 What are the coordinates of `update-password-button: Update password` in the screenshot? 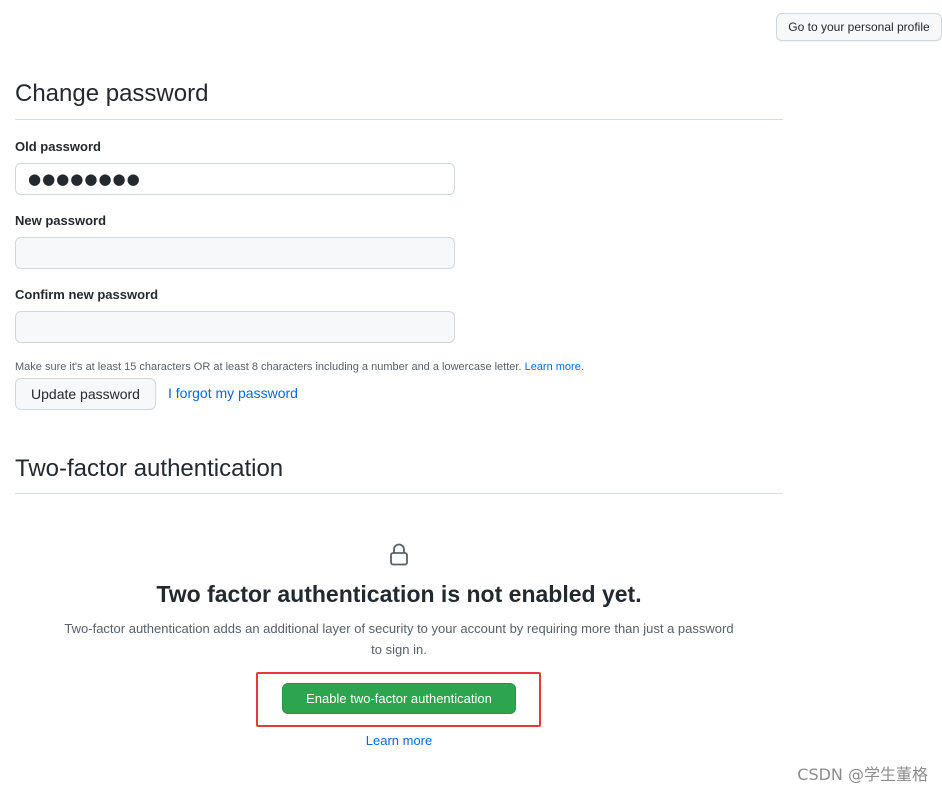 It's located at (85, 394).